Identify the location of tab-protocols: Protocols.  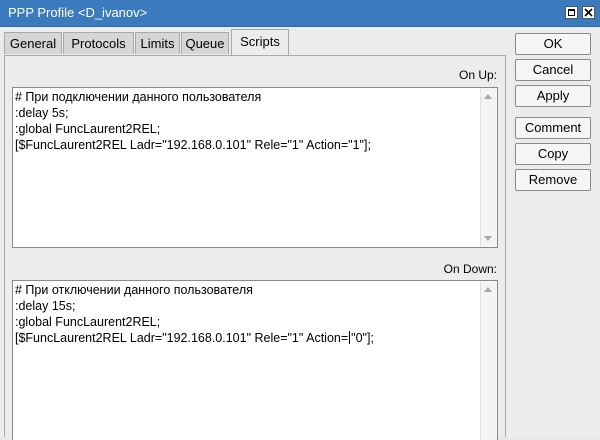
(98, 43).